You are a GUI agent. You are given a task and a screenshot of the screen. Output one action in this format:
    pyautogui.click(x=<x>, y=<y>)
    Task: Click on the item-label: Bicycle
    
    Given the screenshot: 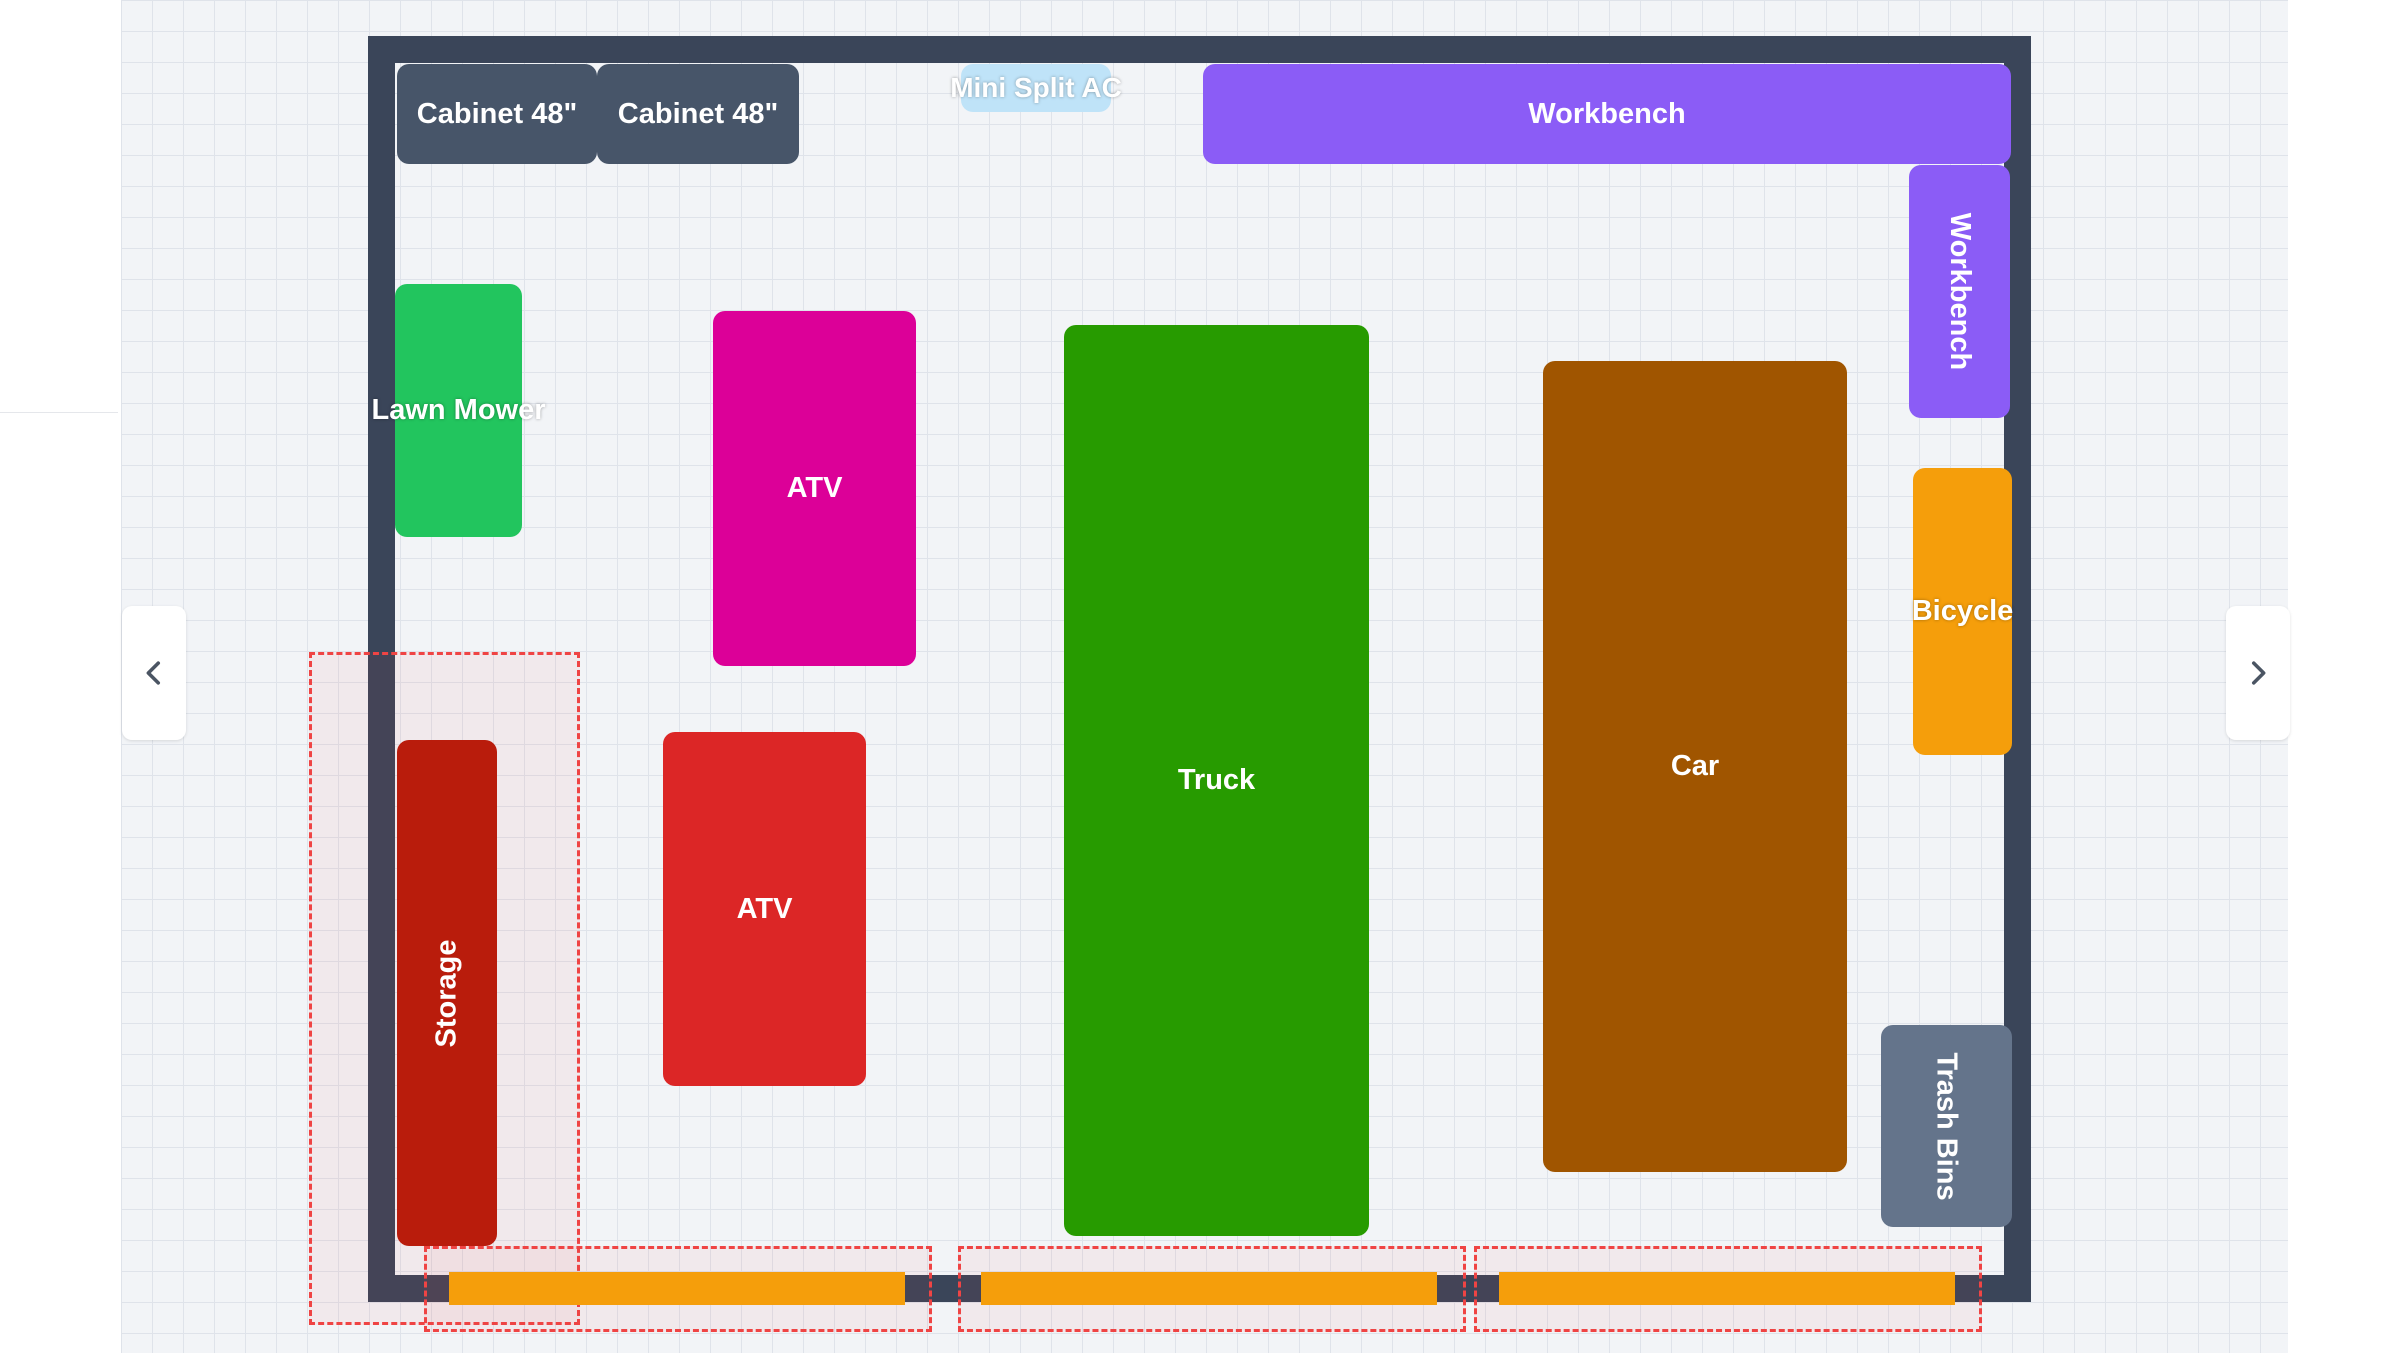 What is the action you would take?
    pyautogui.click(x=1962, y=611)
    